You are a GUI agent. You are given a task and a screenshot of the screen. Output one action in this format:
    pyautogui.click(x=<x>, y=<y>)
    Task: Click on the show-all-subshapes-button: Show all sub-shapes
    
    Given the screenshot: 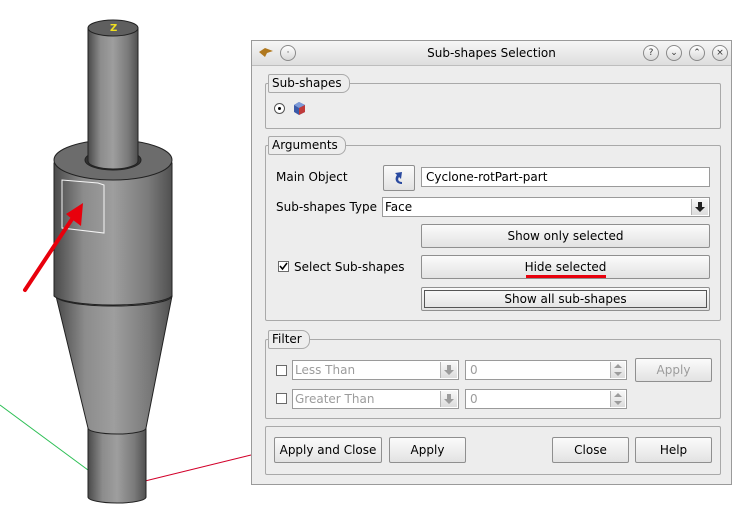 What is the action you would take?
    pyautogui.click(x=565, y=299)
    